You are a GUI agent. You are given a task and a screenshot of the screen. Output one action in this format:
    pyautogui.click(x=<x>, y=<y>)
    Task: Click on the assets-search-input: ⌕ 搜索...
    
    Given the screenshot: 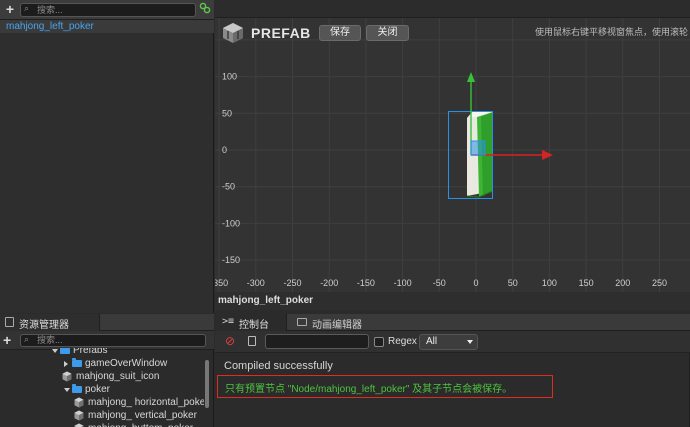 What is the action you would take?
    pyautogui.click(x=113, y=340)
    